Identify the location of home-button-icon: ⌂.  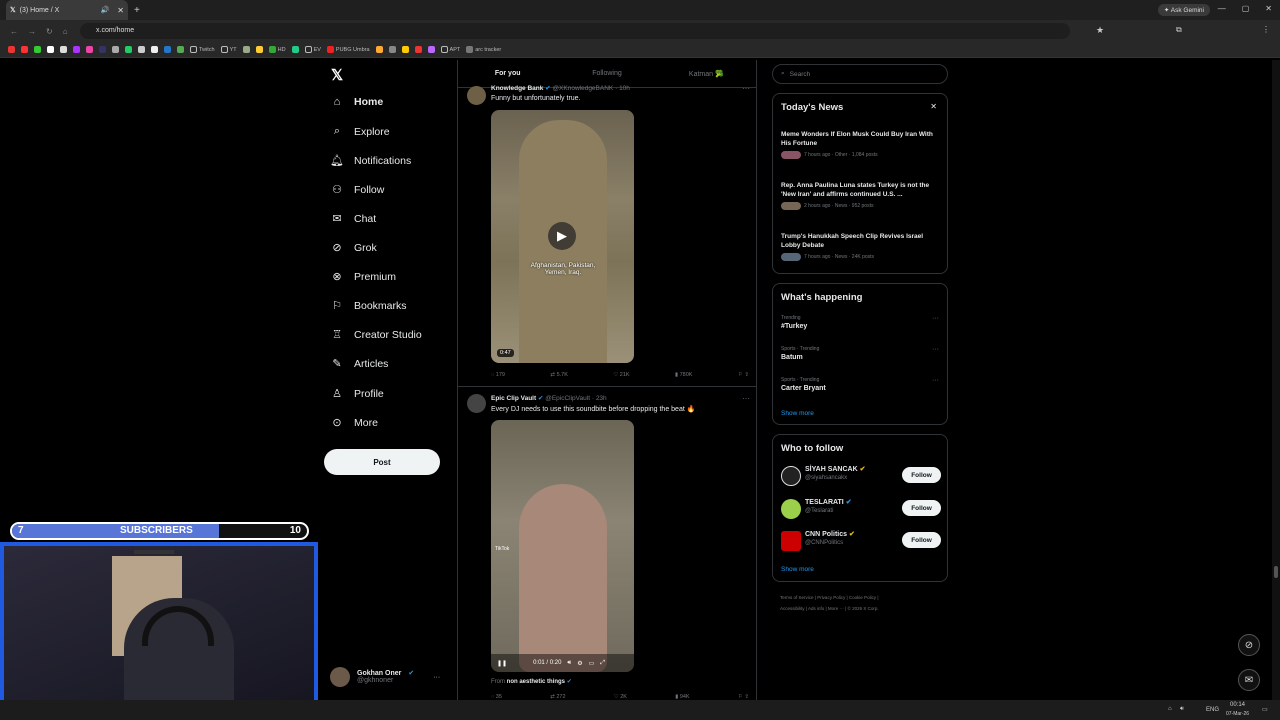
(65, 31).